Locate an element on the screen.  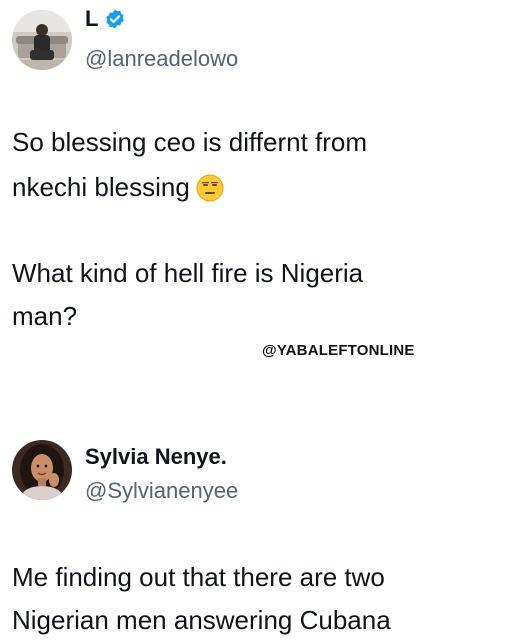
expressionless-face-emoji-icon is located at coordinates (210, 188).